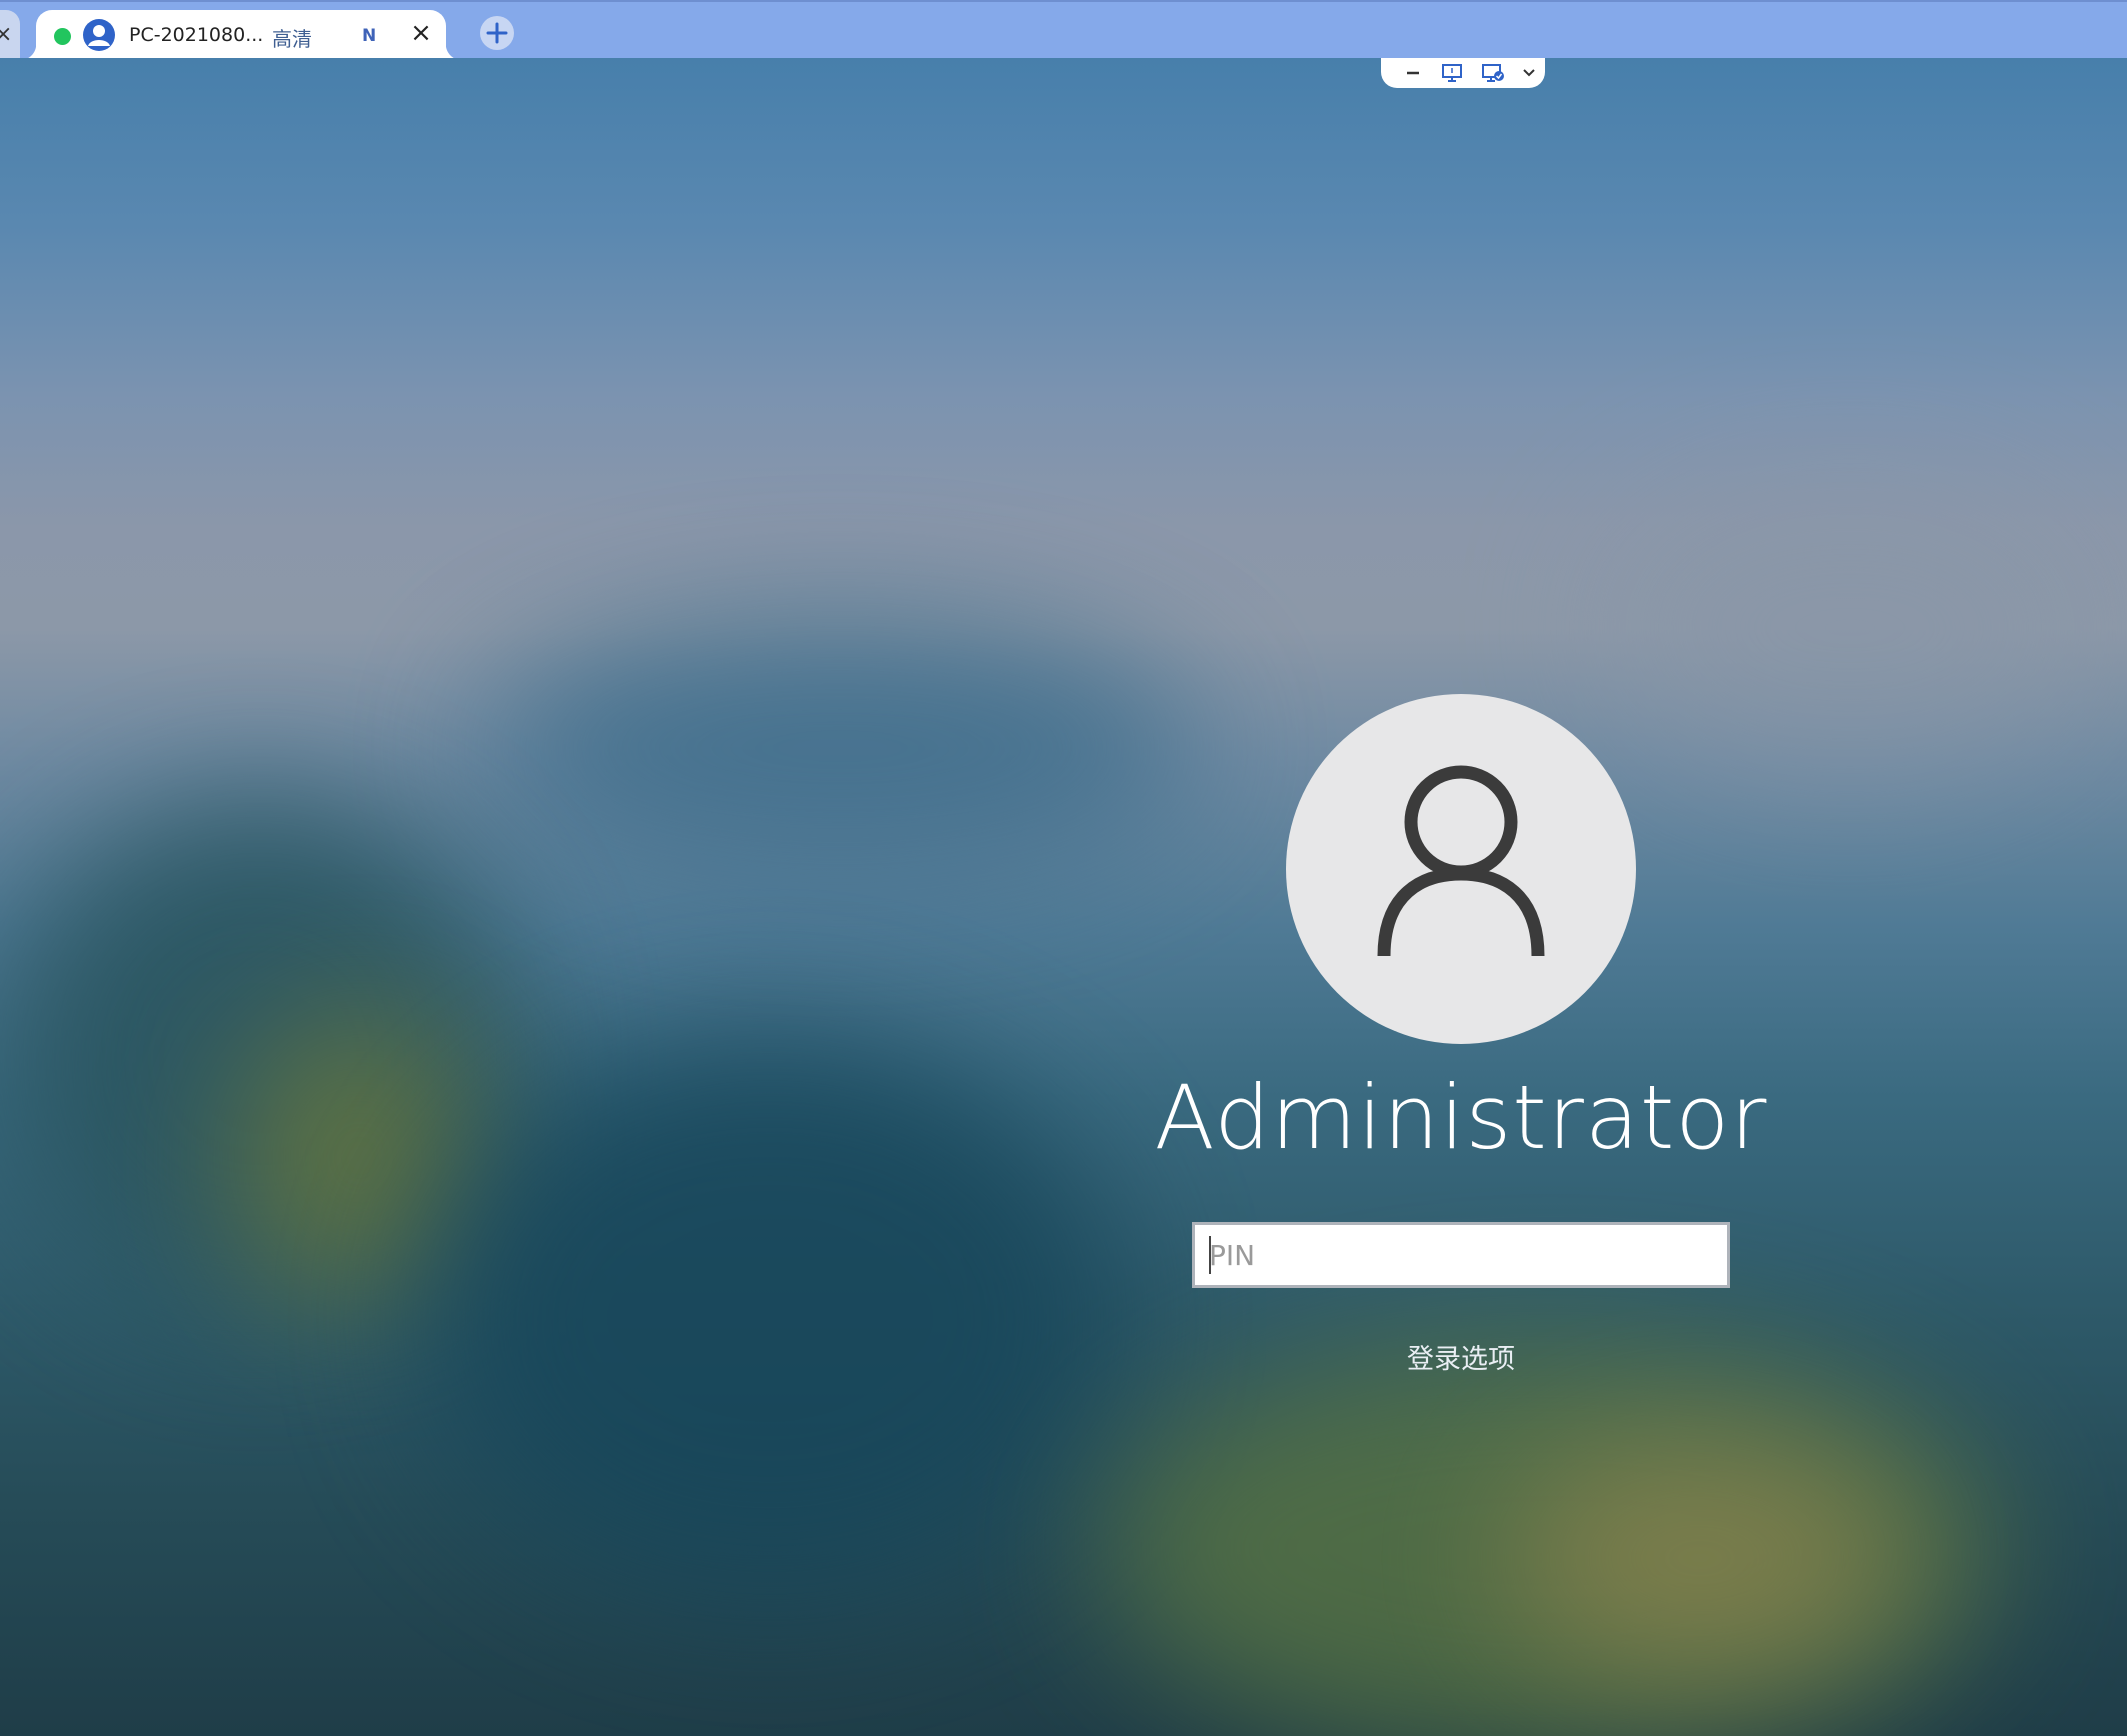  Describe the element at coordinates (62, 36) in the screenshot. I see `connection-status-icon` at that location.